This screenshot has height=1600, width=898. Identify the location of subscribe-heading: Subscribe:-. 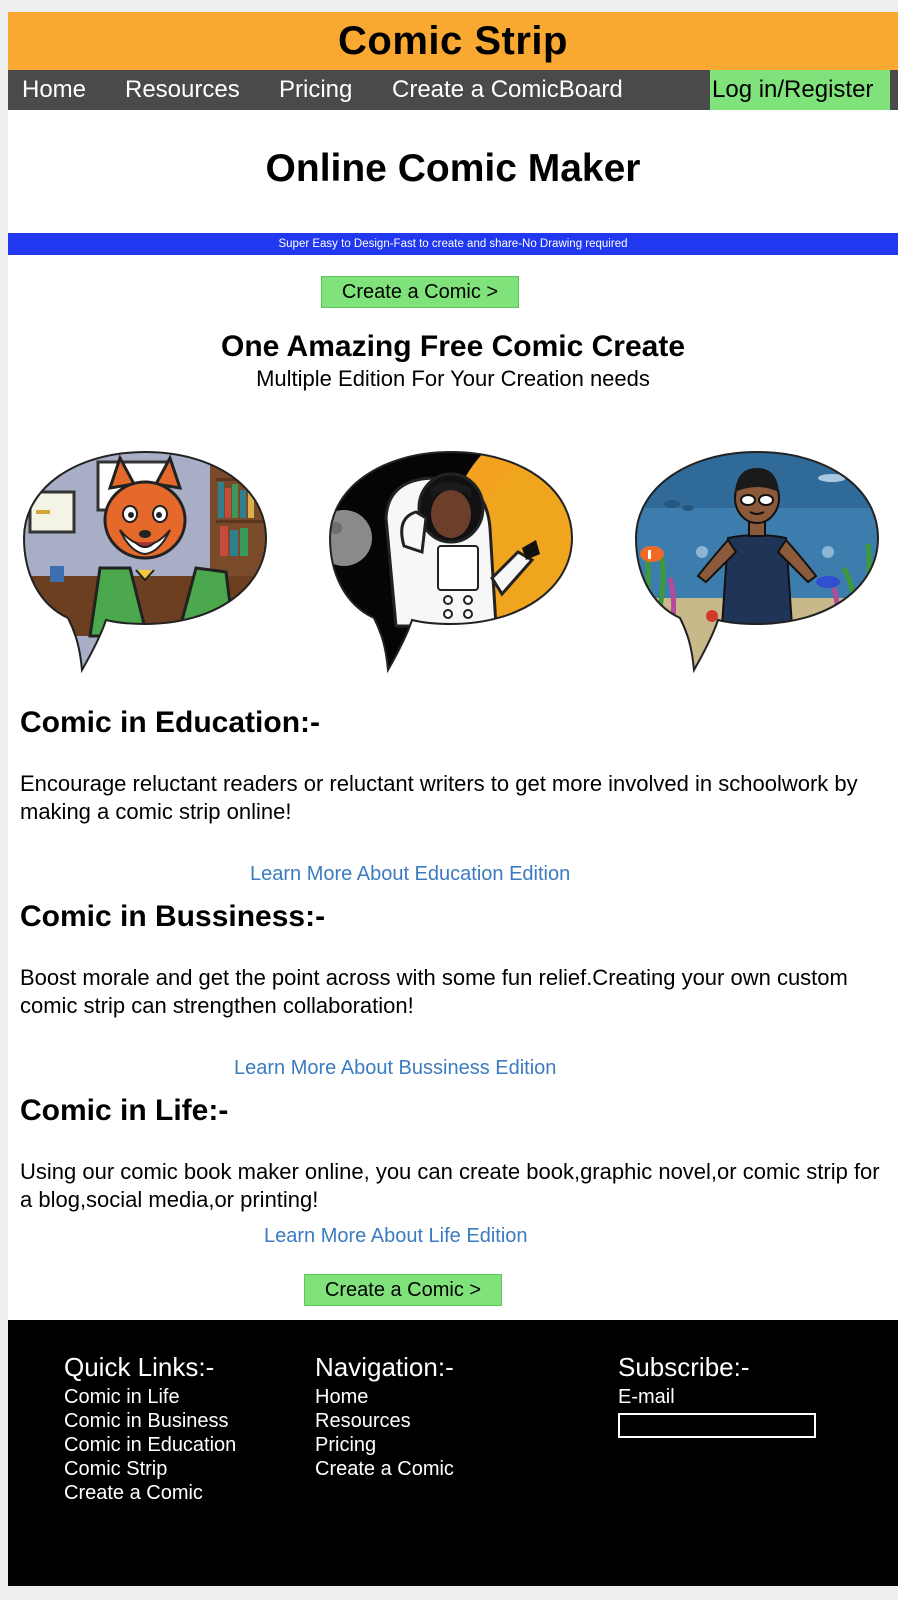
(684, 1367).